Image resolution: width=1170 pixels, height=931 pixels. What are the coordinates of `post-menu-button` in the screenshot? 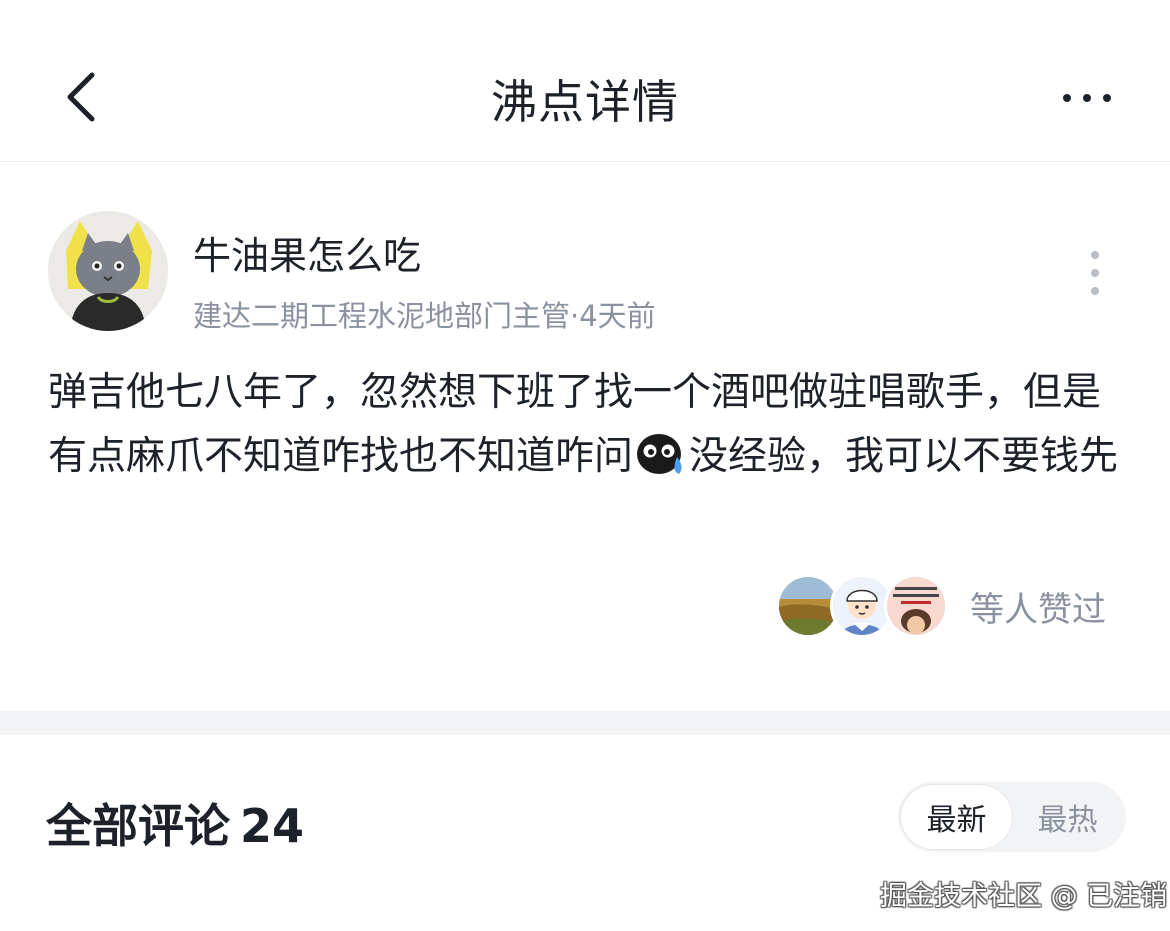 It's located at (1095, 273).